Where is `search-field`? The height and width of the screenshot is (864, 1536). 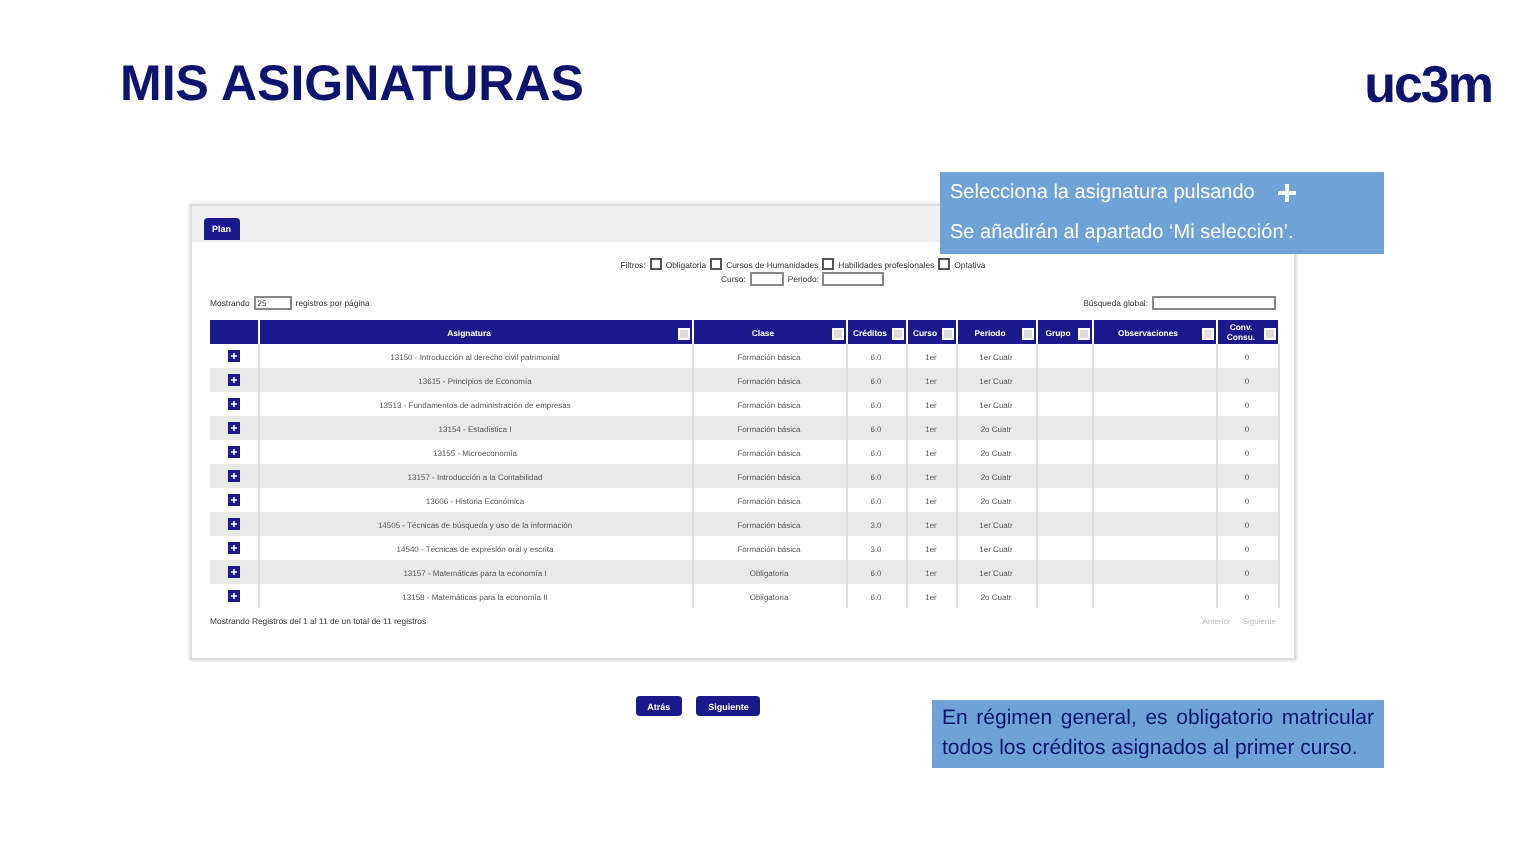
search-field is located at coordinates (1214, 303).